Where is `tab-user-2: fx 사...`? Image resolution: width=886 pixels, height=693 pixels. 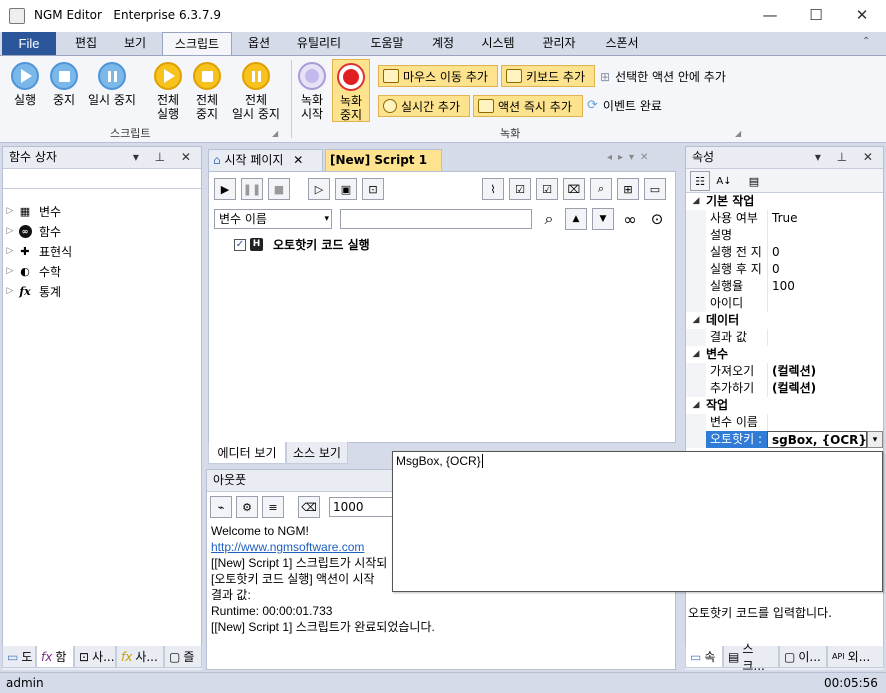
tab-user-2: fx 사... is located at coordinates (140, 657).